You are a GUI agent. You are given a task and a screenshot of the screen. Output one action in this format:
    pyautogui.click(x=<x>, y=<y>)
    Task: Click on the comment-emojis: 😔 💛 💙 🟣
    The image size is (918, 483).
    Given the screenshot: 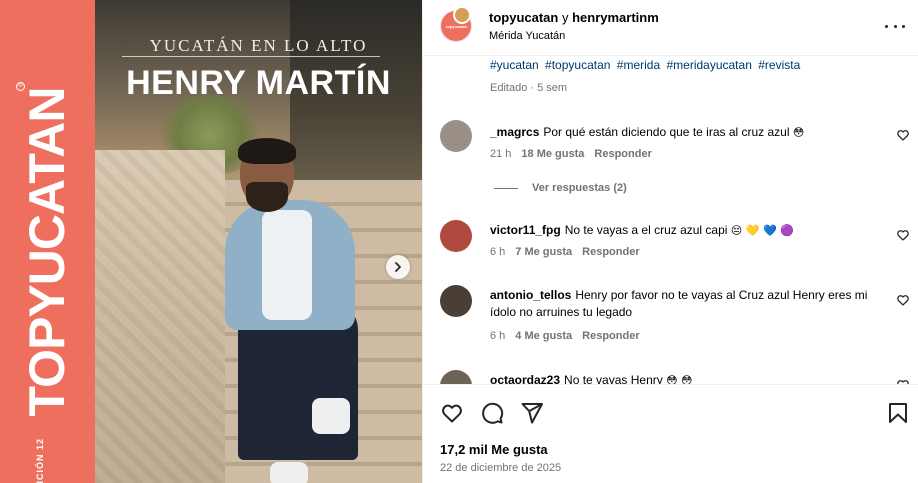 What is the action you would take?
    pyautogui.click(x=762, y=230)
    